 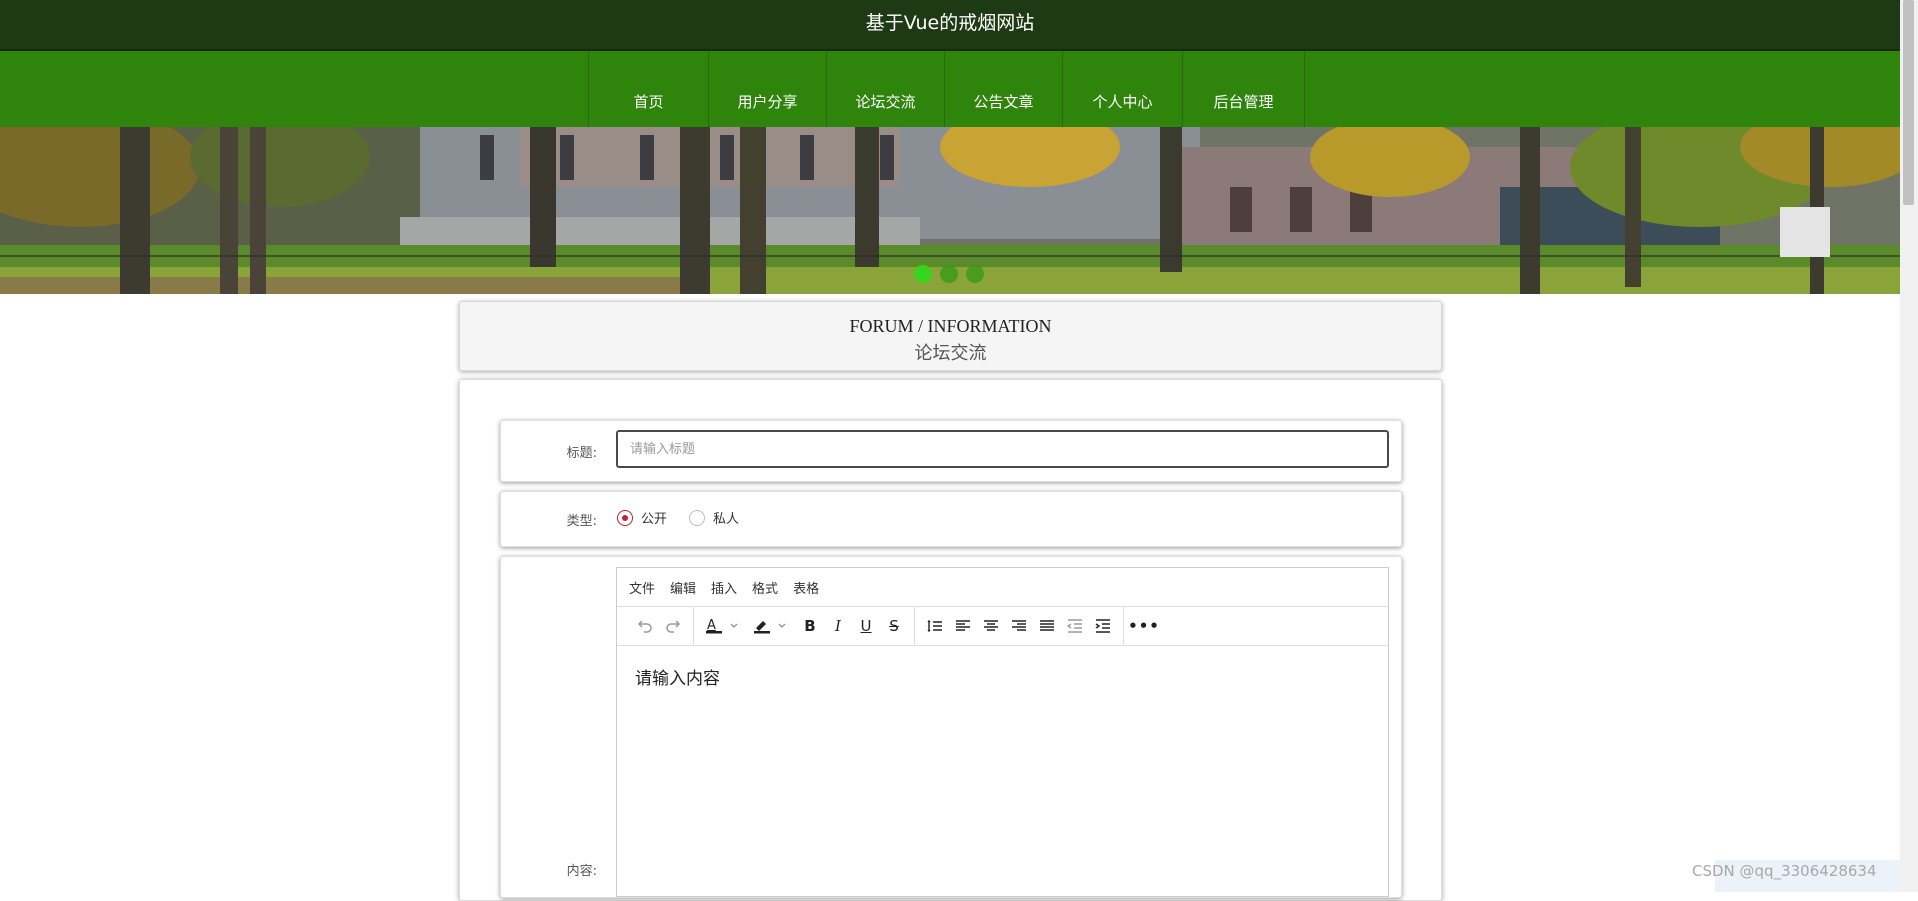 I want to click on page-heading-english: FORUM / INFORMATION, so click(x=950, y=326).